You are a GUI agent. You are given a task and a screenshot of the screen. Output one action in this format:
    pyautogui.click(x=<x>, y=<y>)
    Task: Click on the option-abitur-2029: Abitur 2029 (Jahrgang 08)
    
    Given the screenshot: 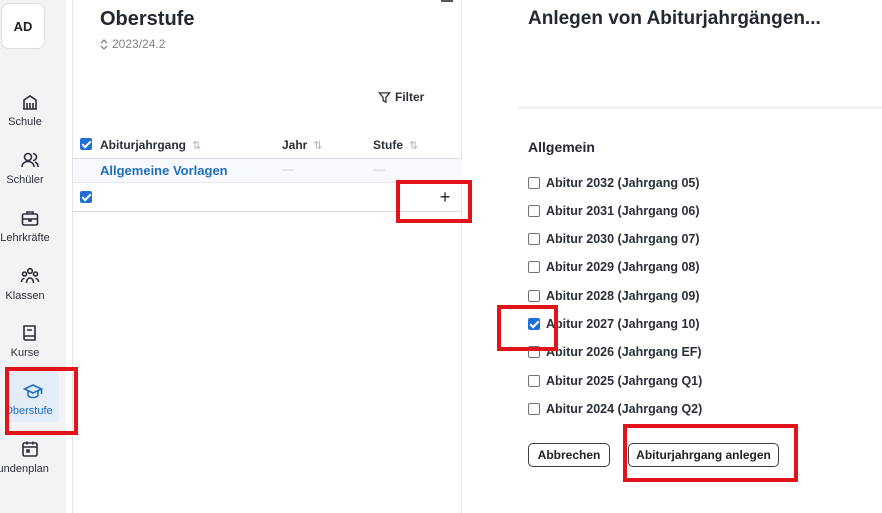 What is the action you would take?
    pyautogui.click(x=614, y=267)
    